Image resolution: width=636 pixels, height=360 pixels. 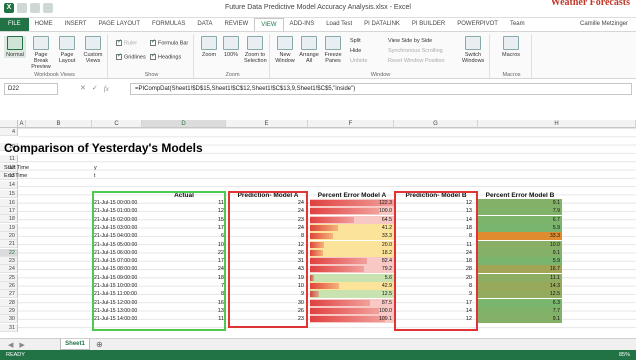 I want to click on error-a-cell: 109.1, so click(x=352, y=319).